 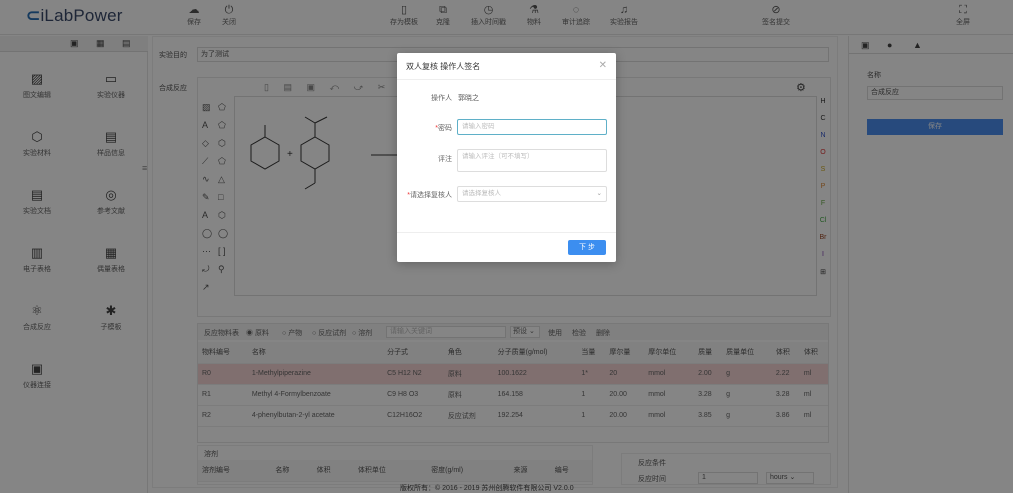 What do you see at coordinates (445, 159) in the screenshot?
I see `comment-label: 评注` at bounding box center [445, 159].